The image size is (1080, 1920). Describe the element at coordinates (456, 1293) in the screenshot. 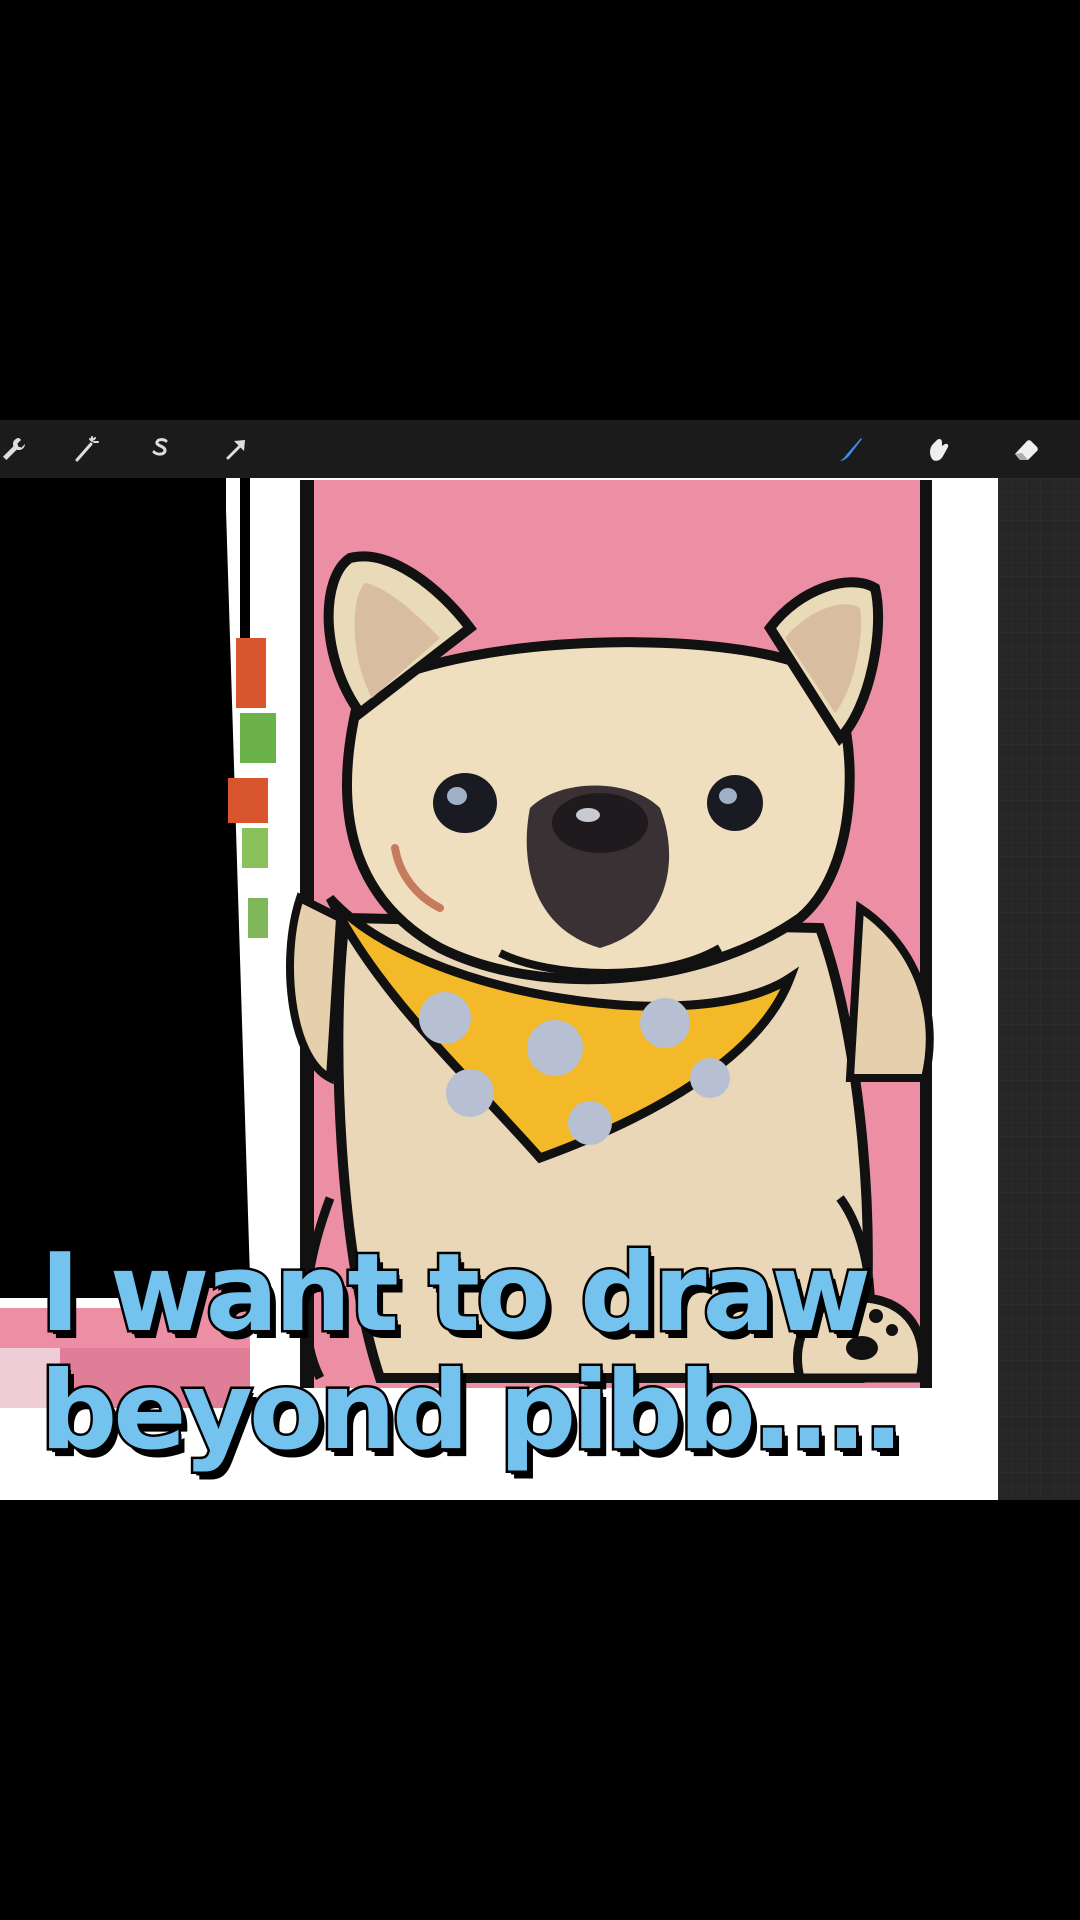

I see `caption-line-1: I want to draw` at that location.